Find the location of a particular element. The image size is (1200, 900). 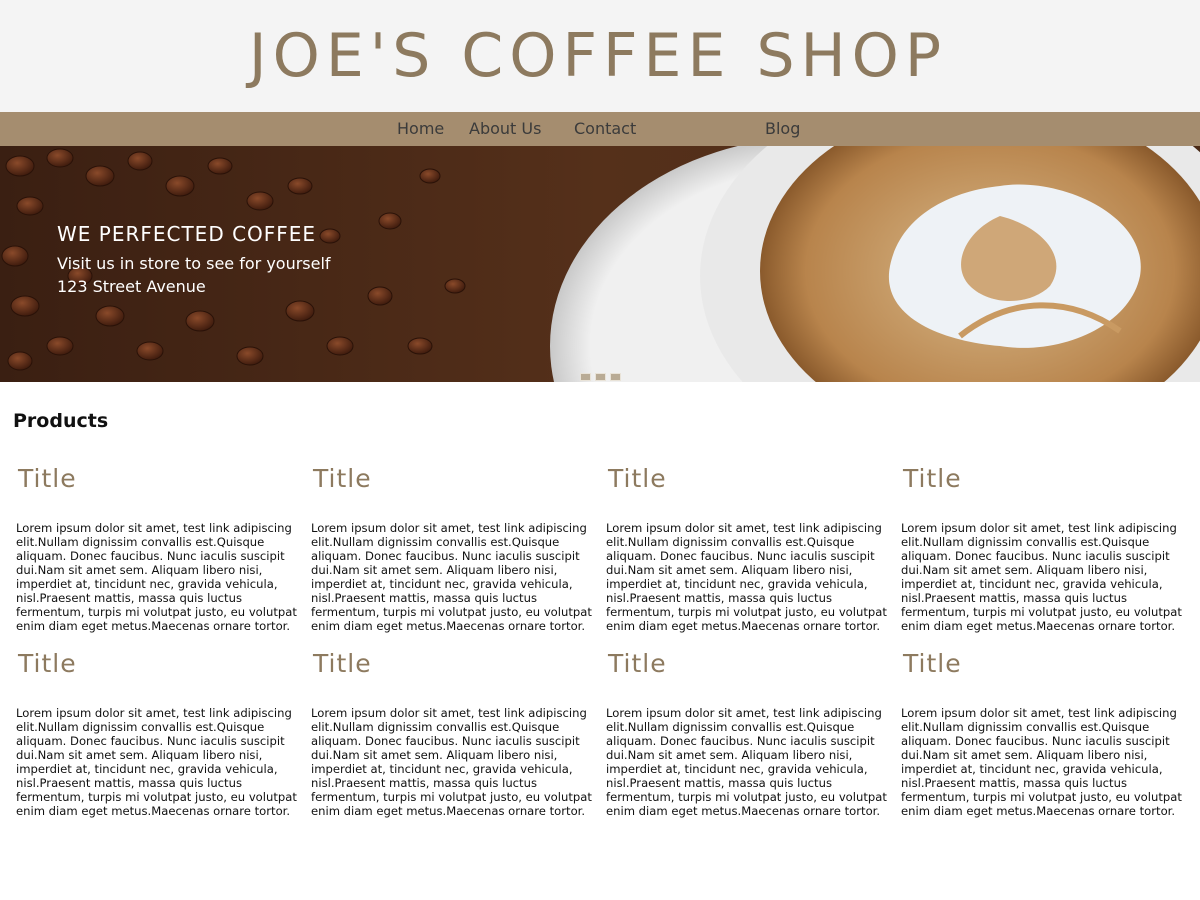

slider-dots is located at coordinates (600, 377).